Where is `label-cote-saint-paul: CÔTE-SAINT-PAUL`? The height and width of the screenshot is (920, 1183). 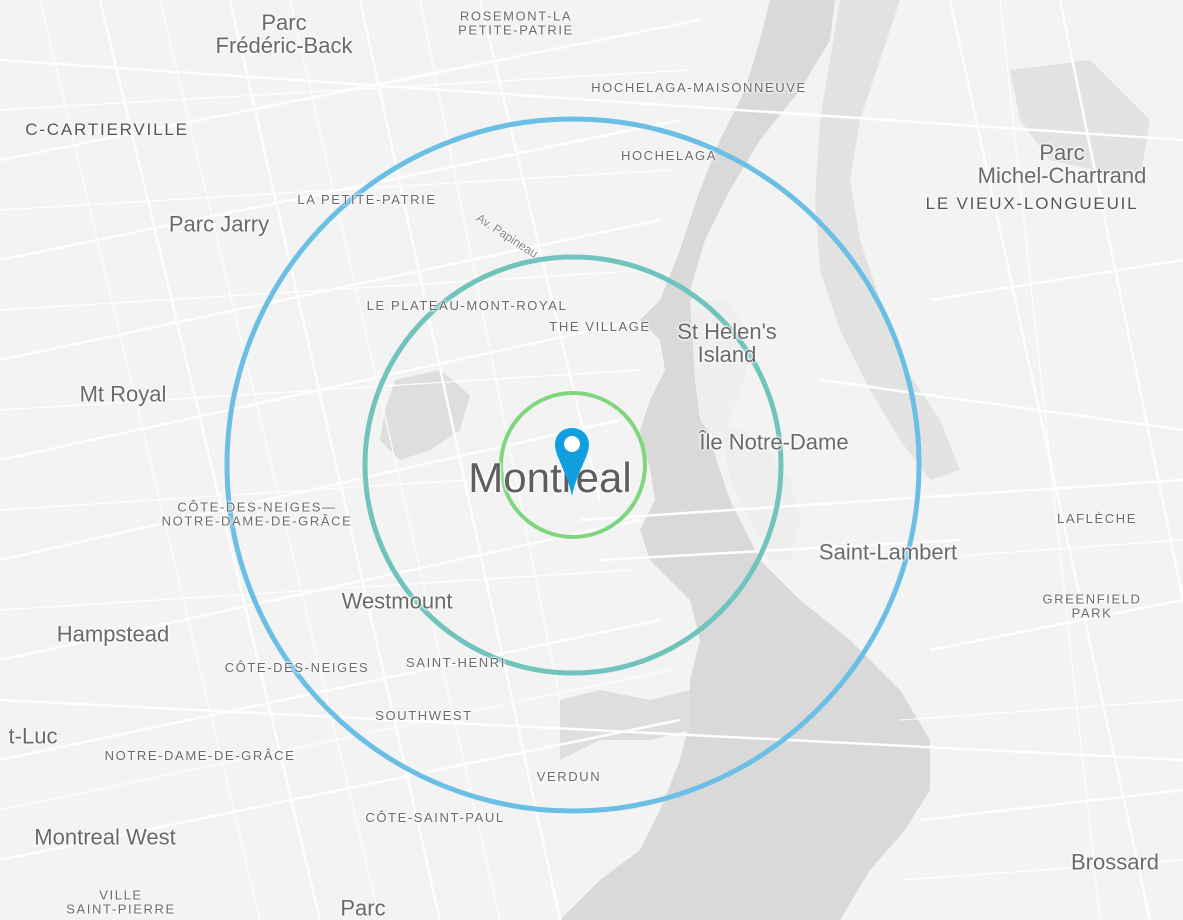 label-cote-saint-paul: CÔTE-SAINT-PAUL is located at coordinates (435, 818).